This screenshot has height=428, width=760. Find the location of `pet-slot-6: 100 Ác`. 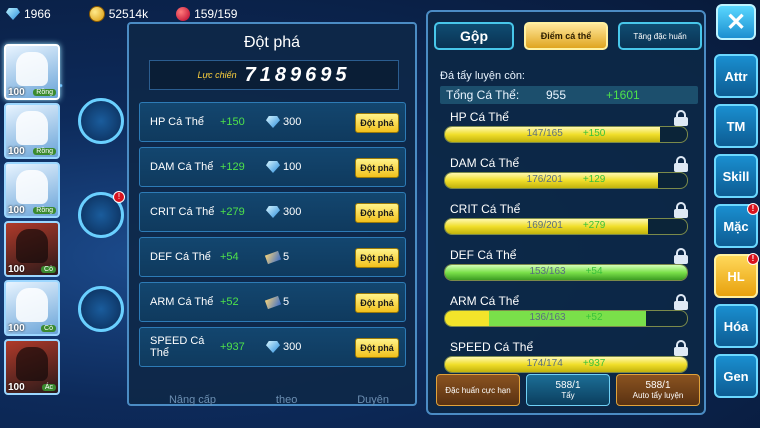

pet-slot-6: 100 Ác is located at coordinates (32, 367).